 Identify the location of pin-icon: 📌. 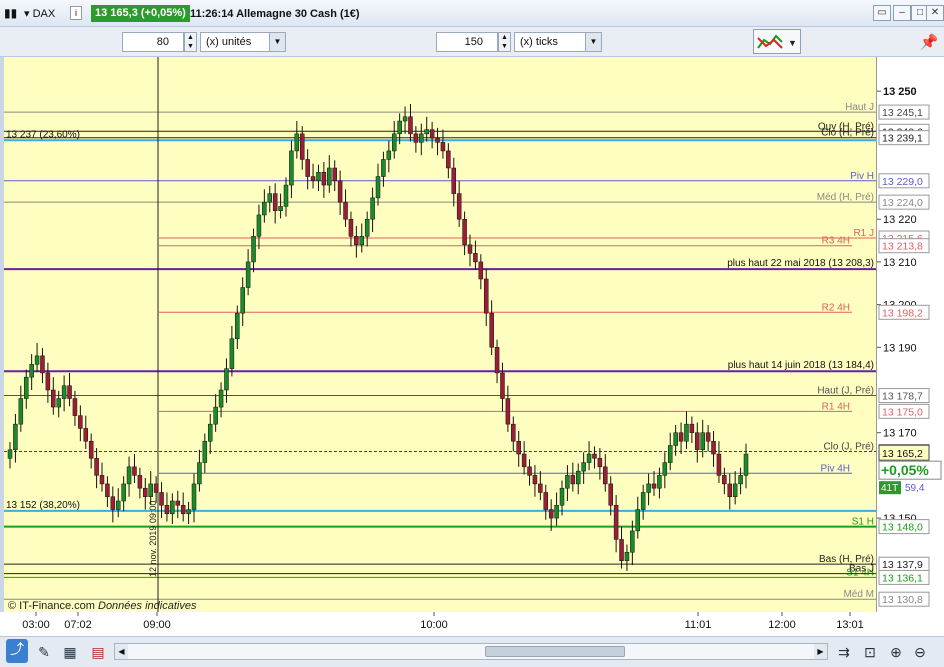
(929, 43).